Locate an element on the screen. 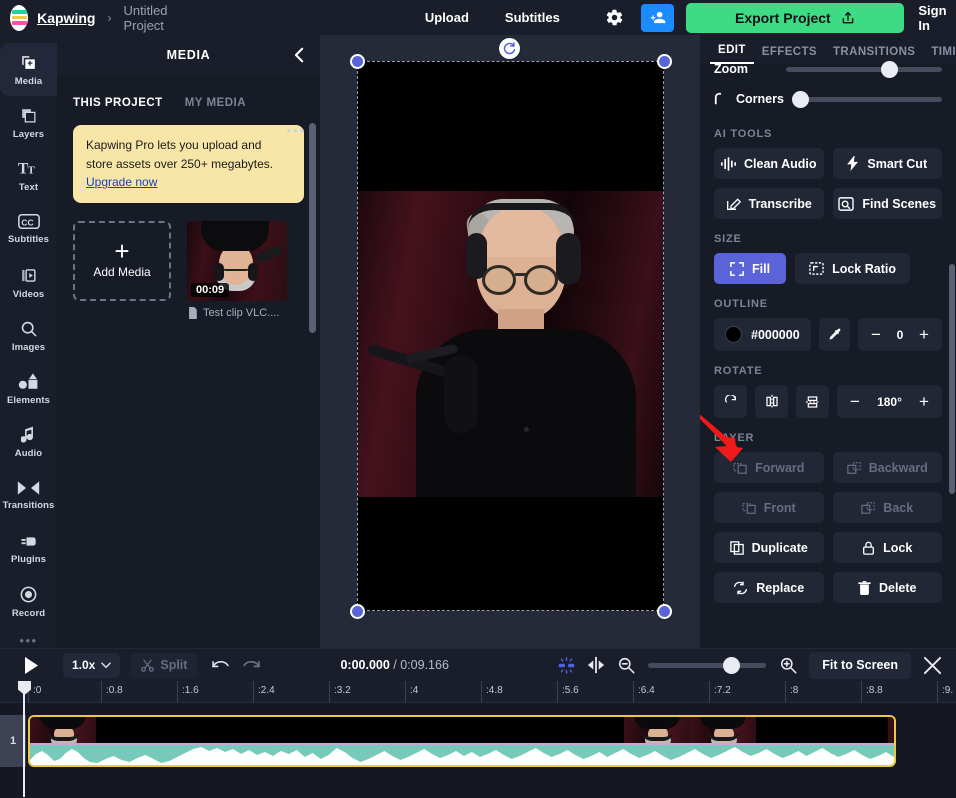 The width and height of the screenshot is (956, 798). export-project-button: Export Project is located at coordinates (795, 17).